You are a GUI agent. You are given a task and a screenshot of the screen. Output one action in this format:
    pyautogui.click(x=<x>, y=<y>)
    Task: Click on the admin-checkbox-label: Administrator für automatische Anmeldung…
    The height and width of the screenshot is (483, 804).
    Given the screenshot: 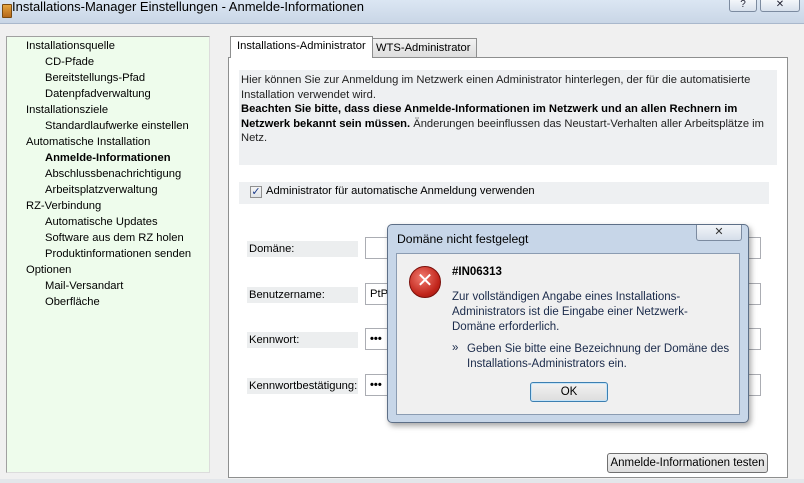 What is the action you would take?
    pyautogui.click(x=400, y=191)
    